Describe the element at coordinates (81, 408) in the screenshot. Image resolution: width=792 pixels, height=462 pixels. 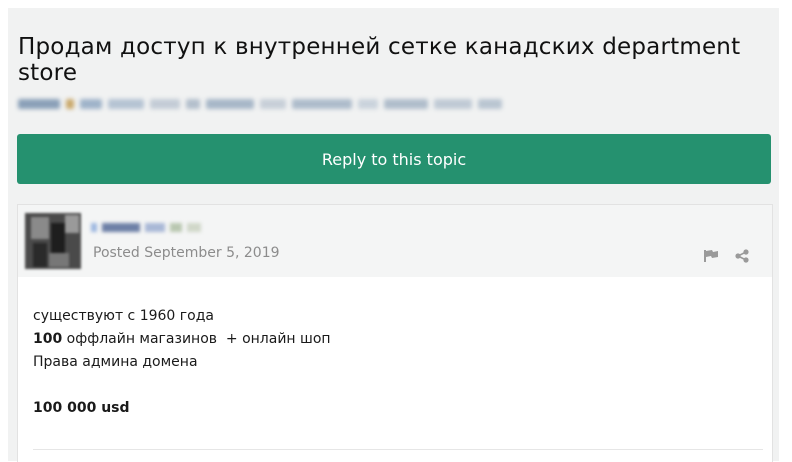
I see `price: 100 000 usd` at that location.